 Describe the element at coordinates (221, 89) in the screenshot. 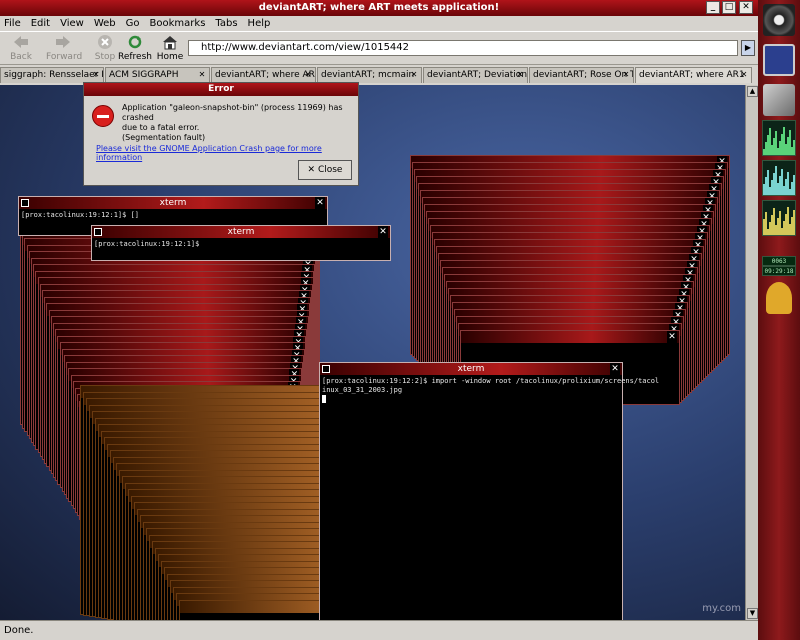

I see `dialog-titlebar: Error` at that location.